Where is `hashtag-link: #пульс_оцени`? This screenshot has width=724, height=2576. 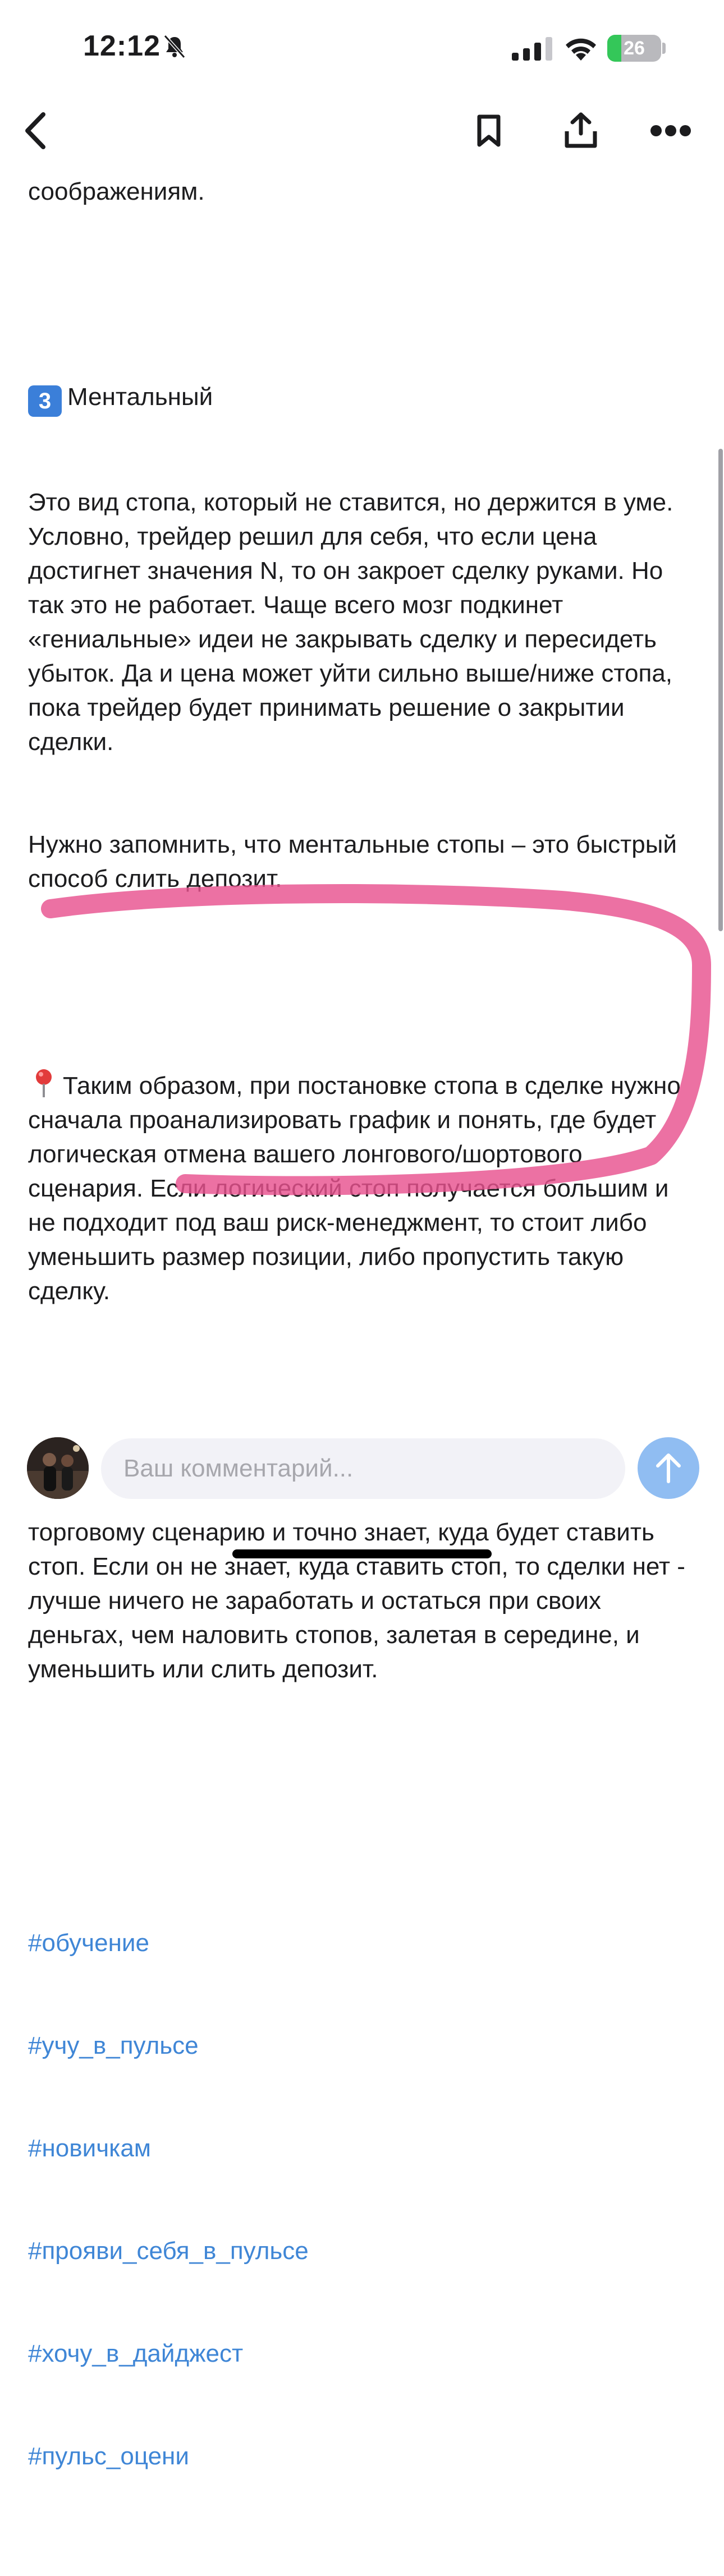
hashtag-link: #пульс_оцени is located at coordinates (365, 2456).